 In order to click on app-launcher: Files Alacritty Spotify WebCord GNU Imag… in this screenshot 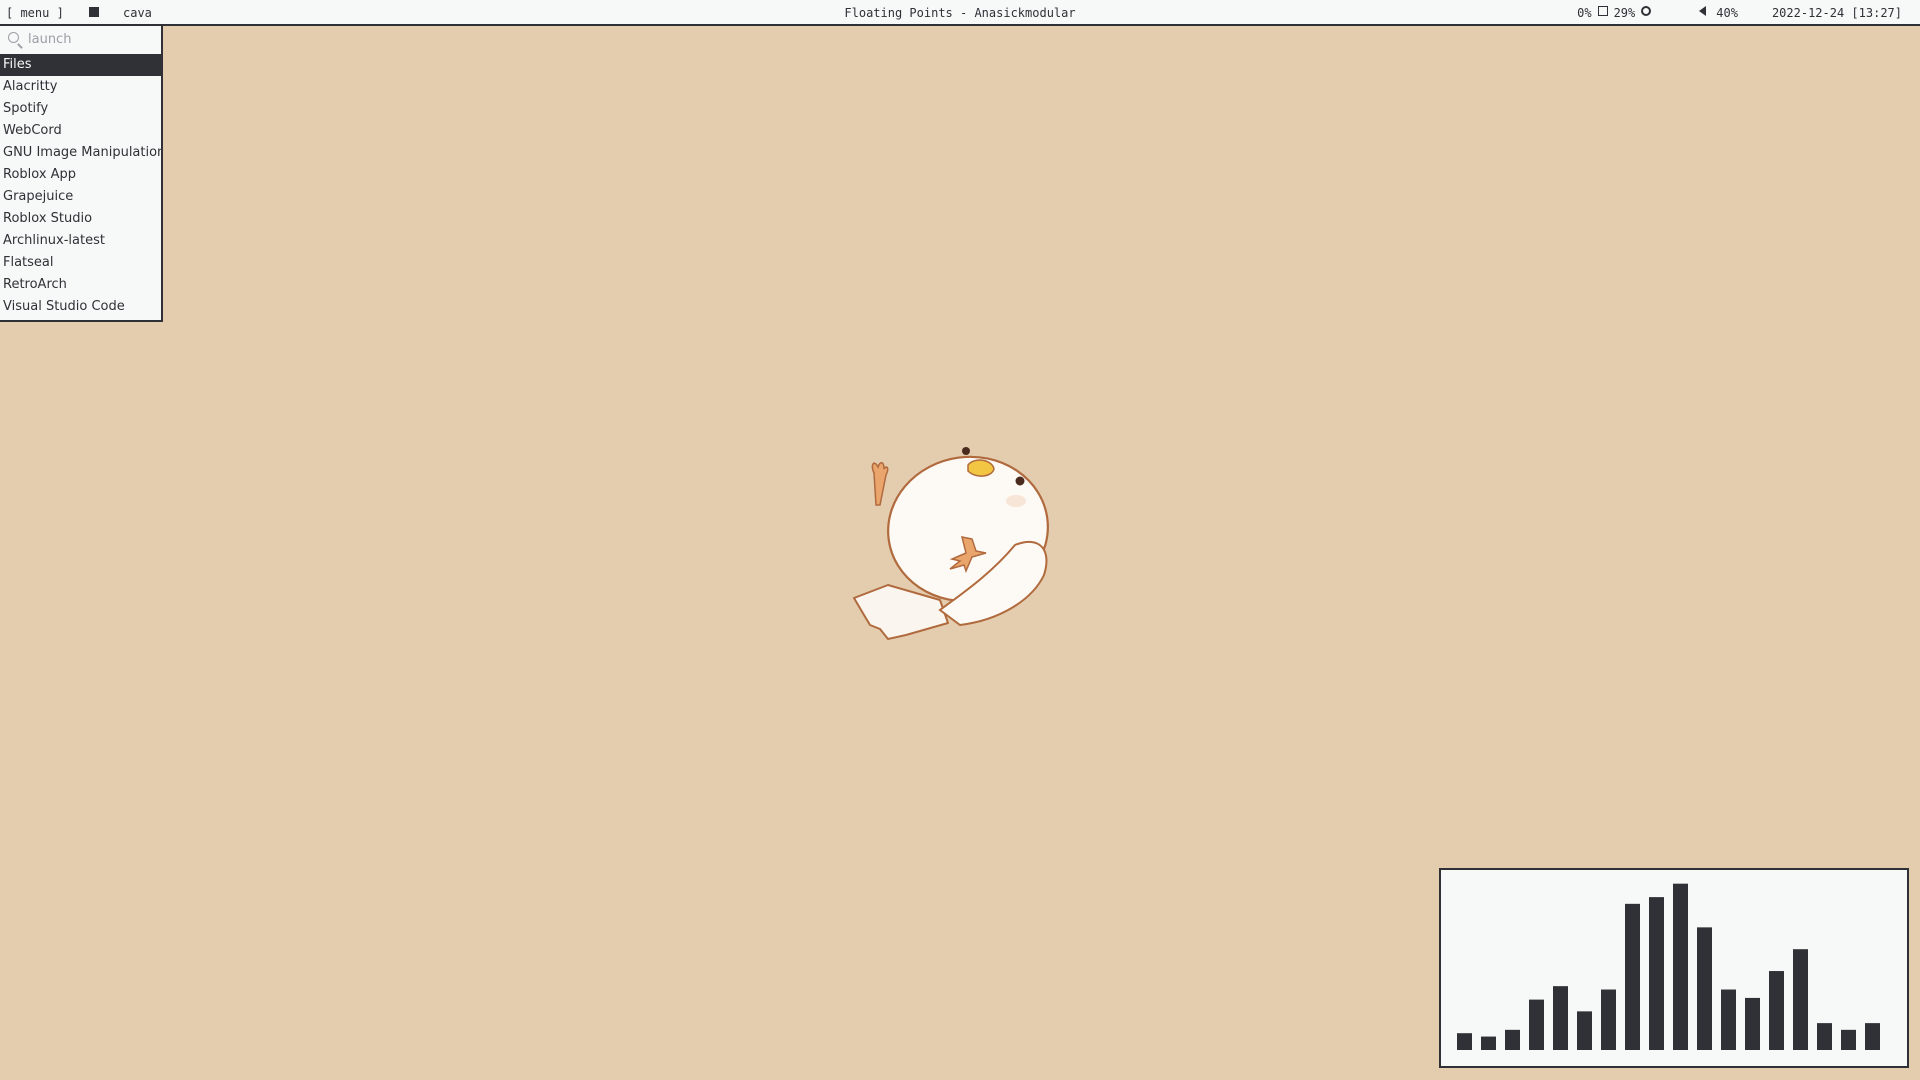, I will do `click(81, 173)`.